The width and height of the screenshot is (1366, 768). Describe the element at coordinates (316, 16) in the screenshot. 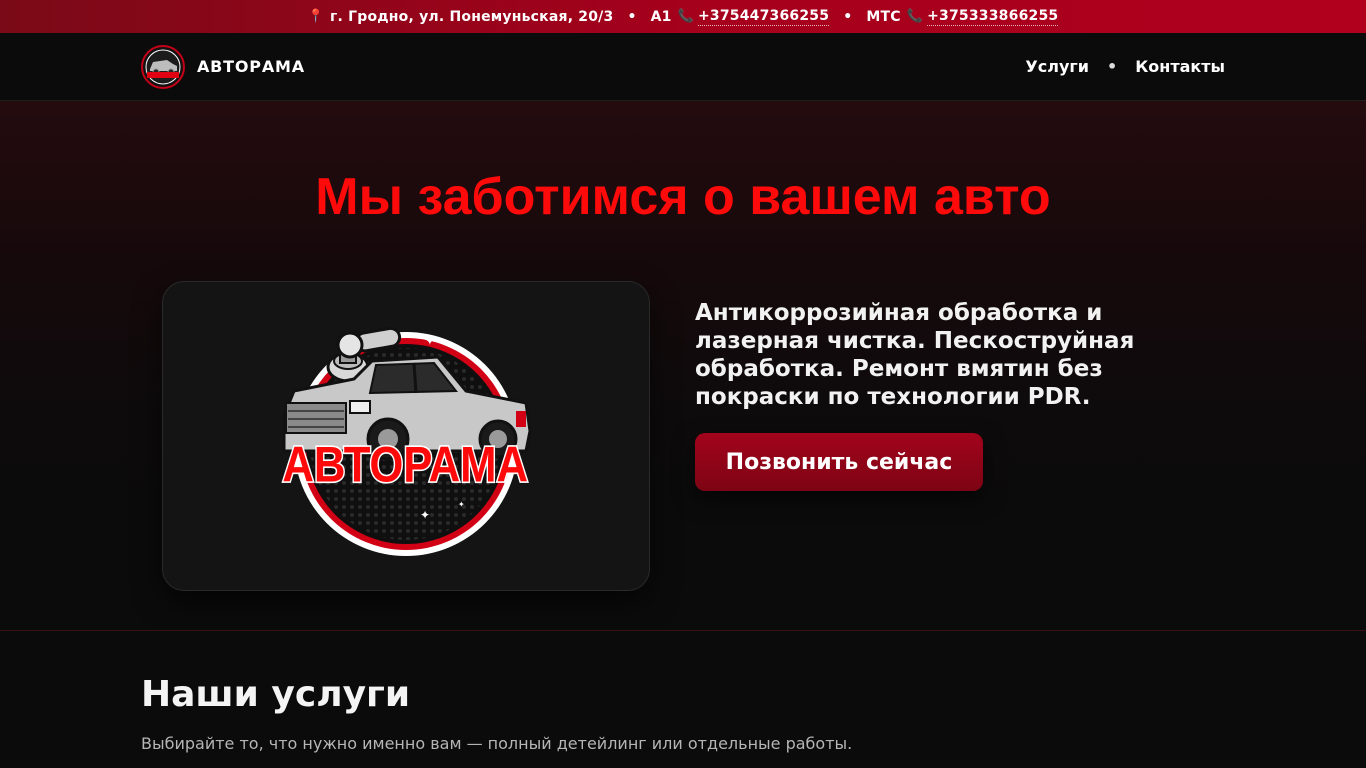

I see `location-pin-icon: 📍` at that location.